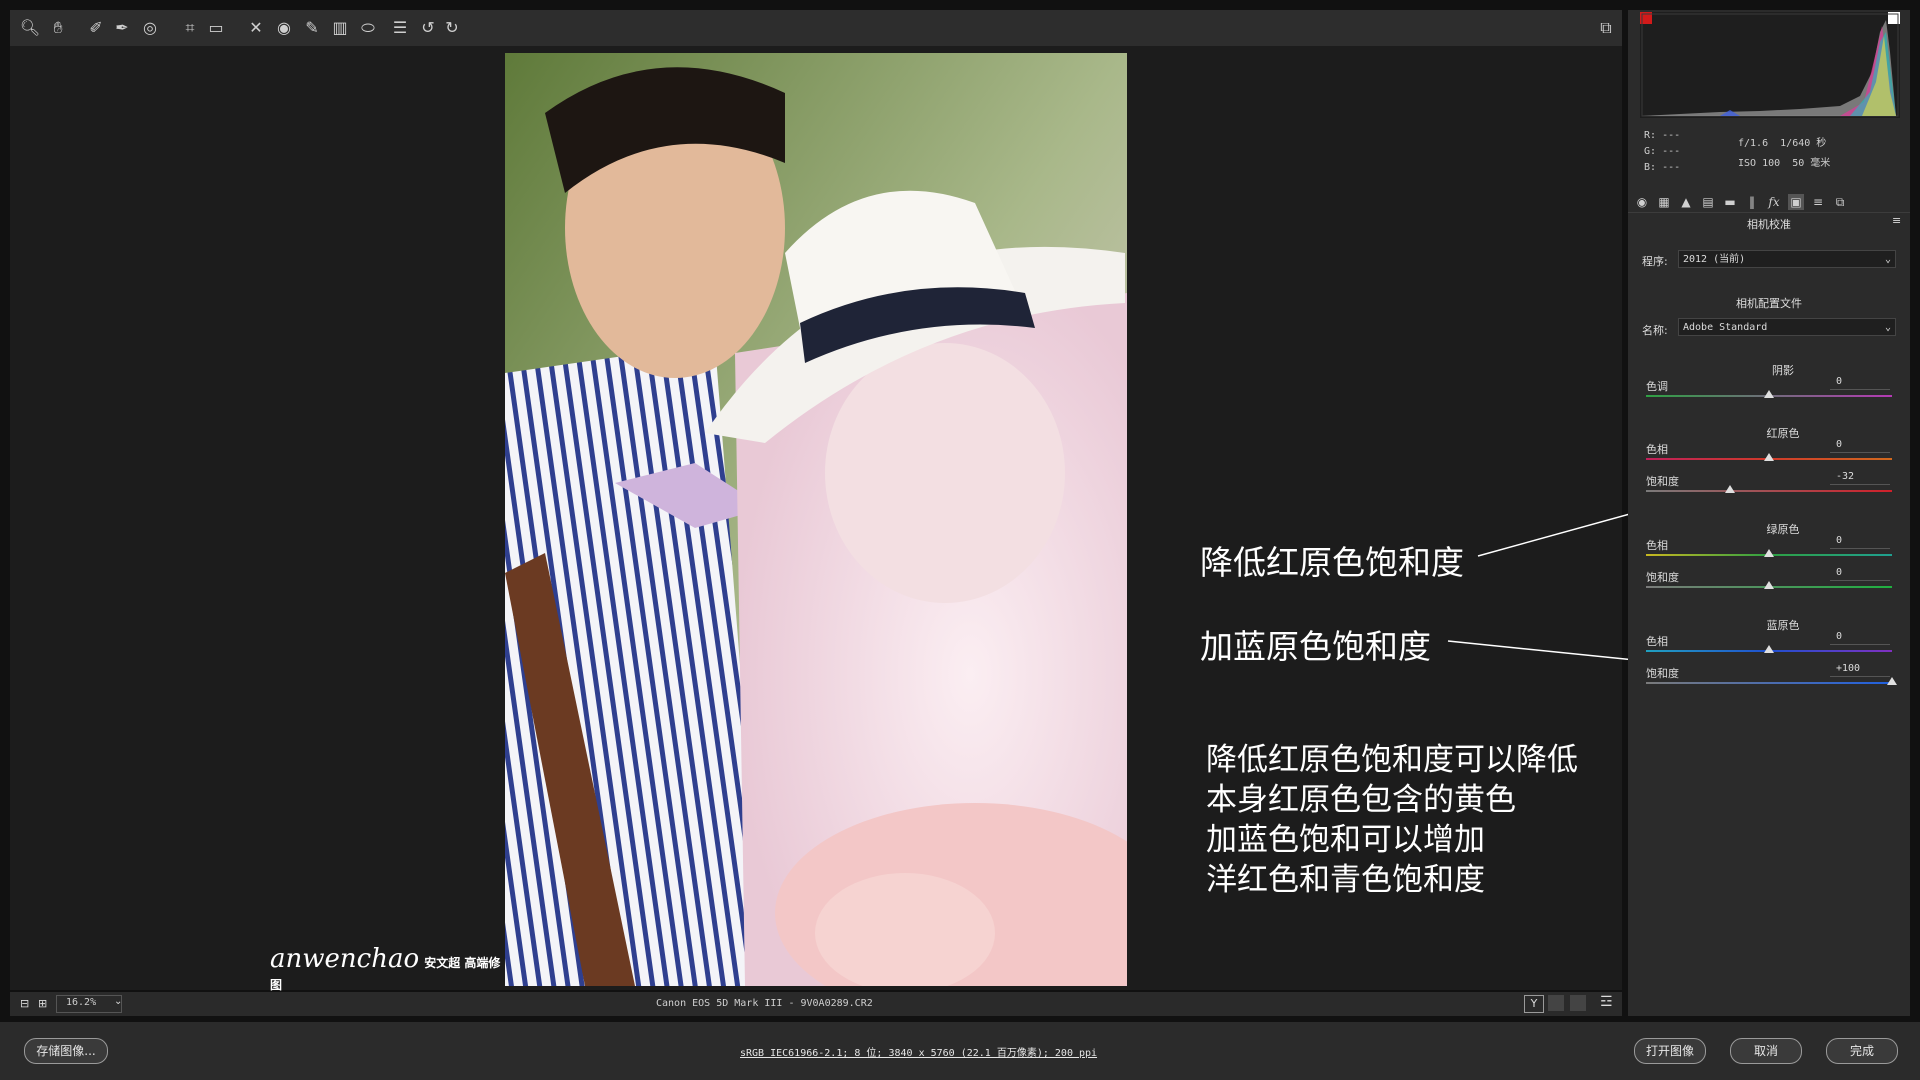  Describe the element at coordinates (1803, 143) in the screenshot. I see `shutter: 1/640 秒` at that location.